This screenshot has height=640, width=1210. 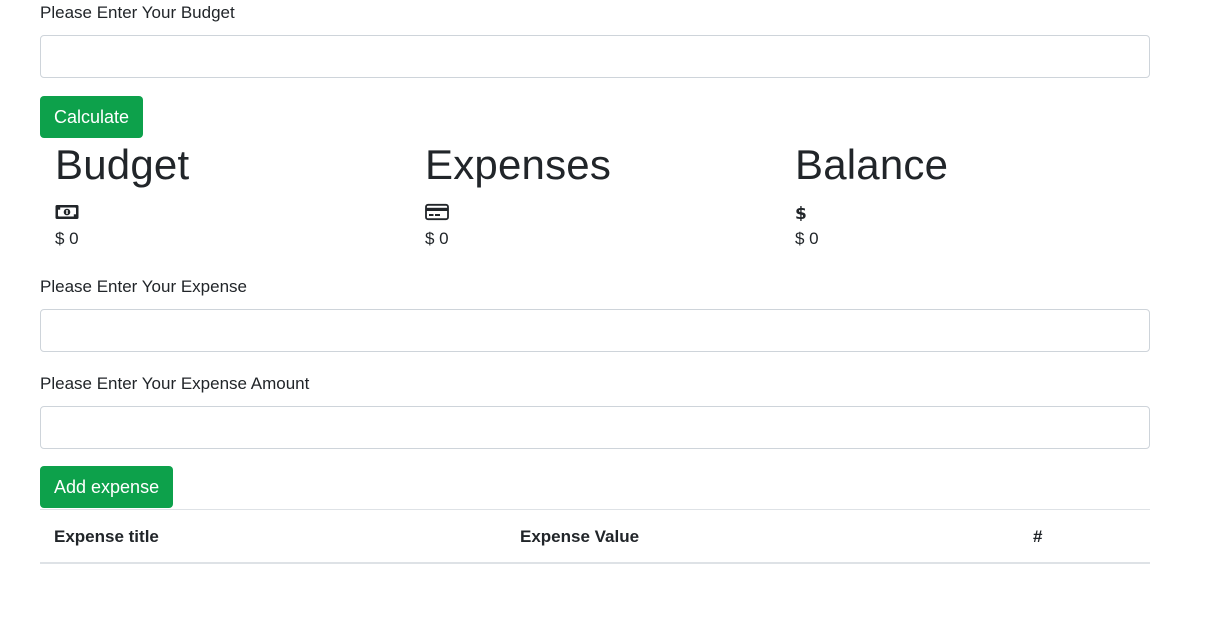 I want to click on budget-title: Budget, so click(x=122, y=164).